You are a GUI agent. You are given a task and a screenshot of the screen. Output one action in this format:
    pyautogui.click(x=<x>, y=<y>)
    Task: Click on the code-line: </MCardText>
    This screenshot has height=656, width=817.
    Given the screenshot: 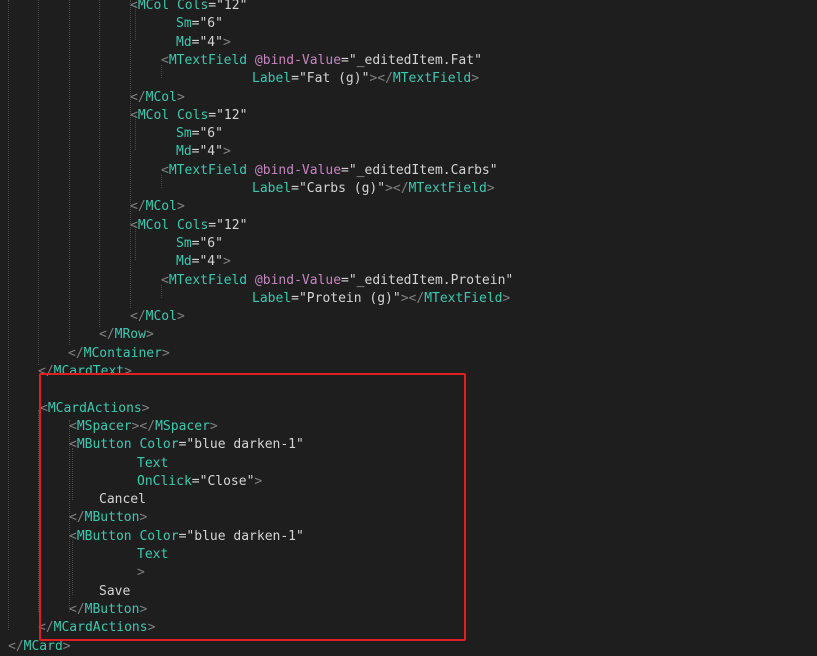 What is the action you would take?
    pyautogui.click(x=85, y=372)
    